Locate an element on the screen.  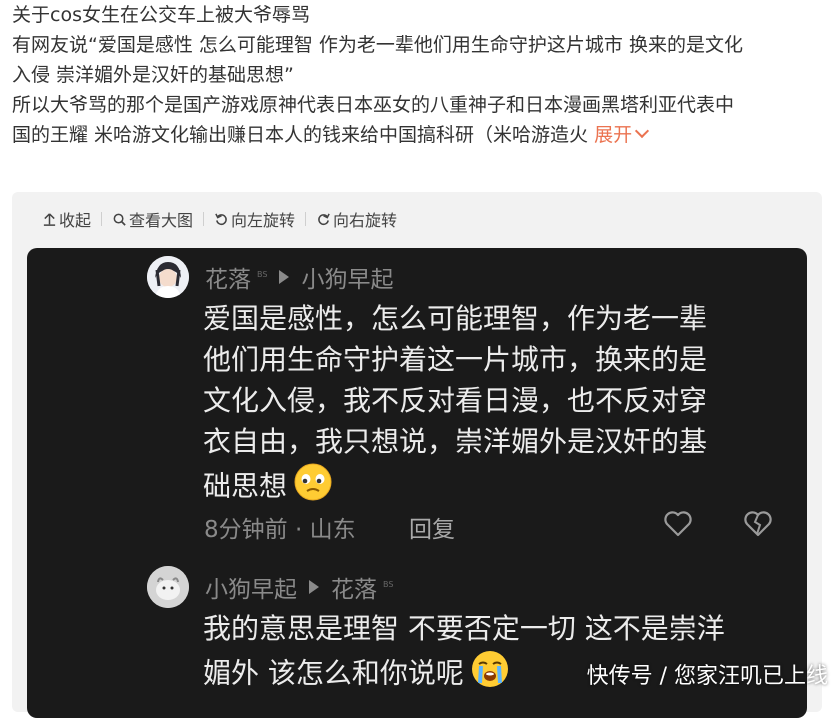
rotate-left-button: 向左旋转 is located at coordinates (254, 219).